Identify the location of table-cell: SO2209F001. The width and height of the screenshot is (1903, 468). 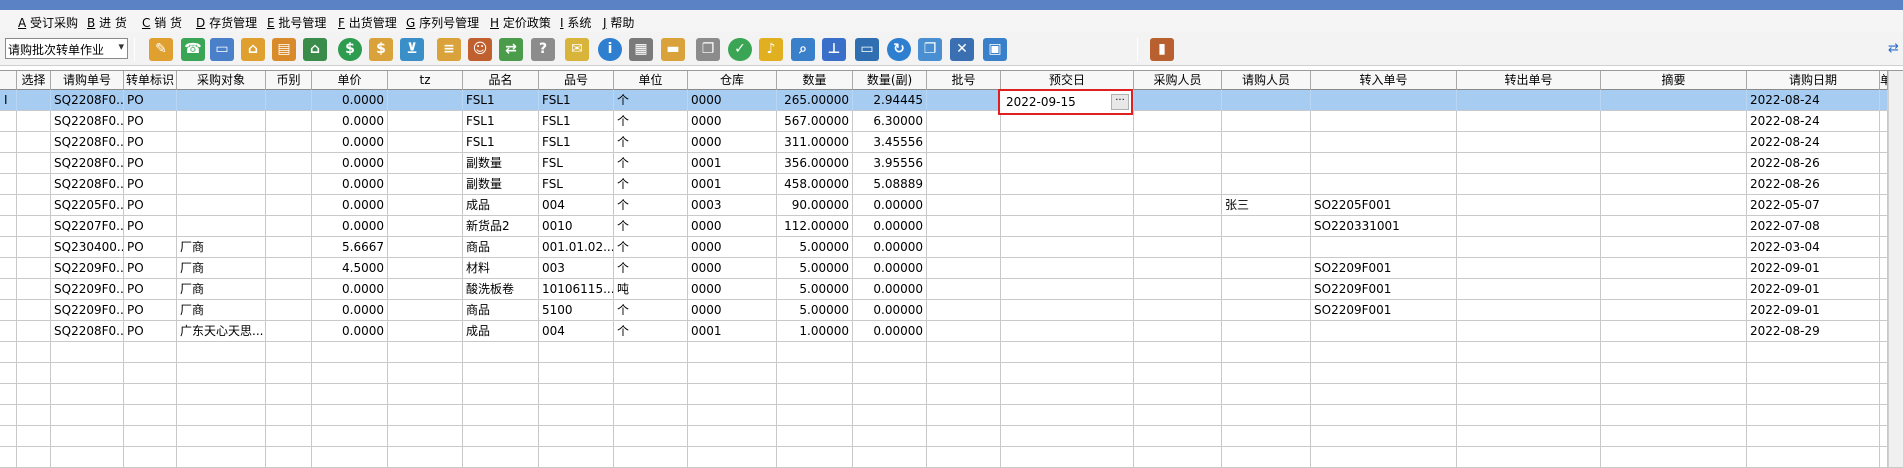
(1384, 310).